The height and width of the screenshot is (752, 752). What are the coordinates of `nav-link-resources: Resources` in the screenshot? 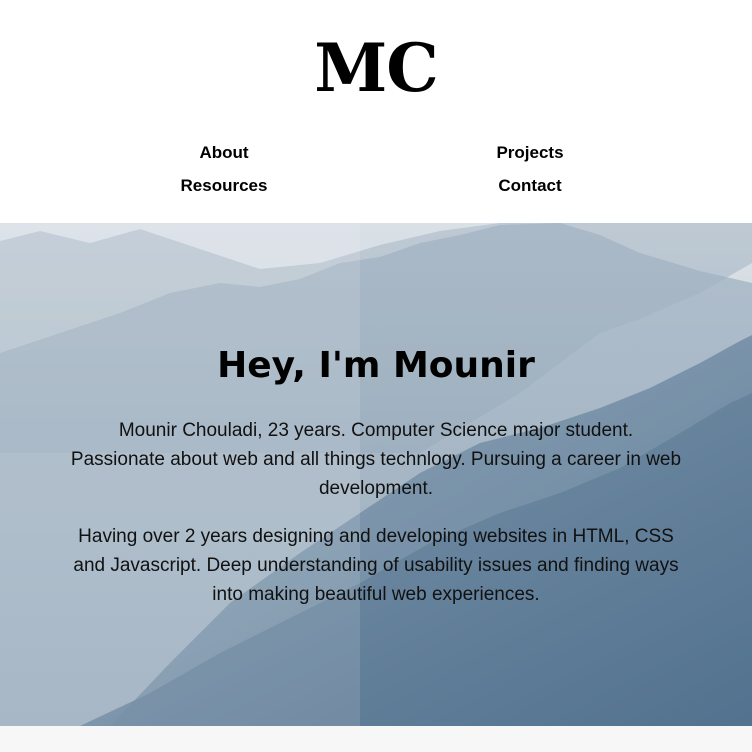 It's located at (224, 186).